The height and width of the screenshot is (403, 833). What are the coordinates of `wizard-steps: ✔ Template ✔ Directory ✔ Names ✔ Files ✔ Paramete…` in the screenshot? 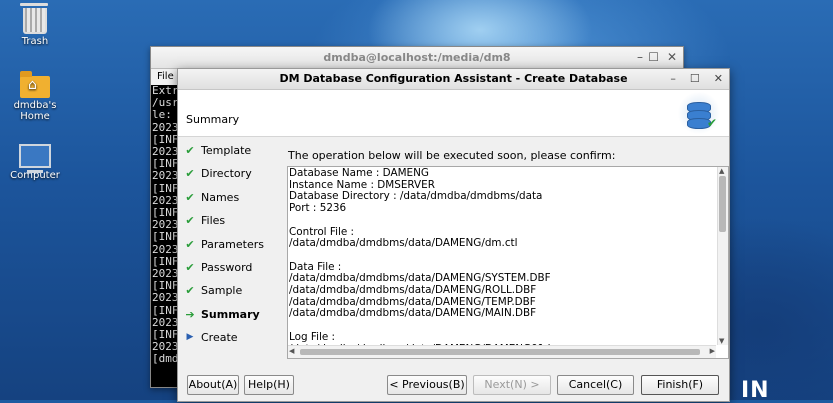 It's located at (234, 244).